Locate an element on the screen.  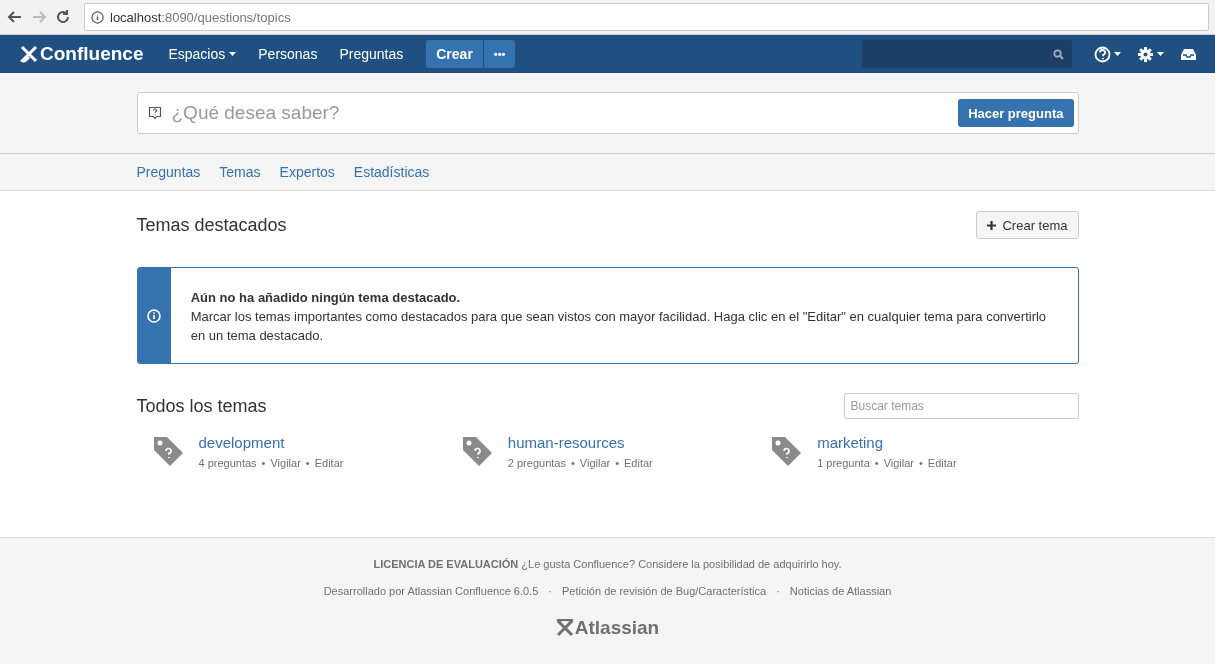
question-field: ¿Qué desea saber? Hacer pregunta is located at coordinates (607, 113).